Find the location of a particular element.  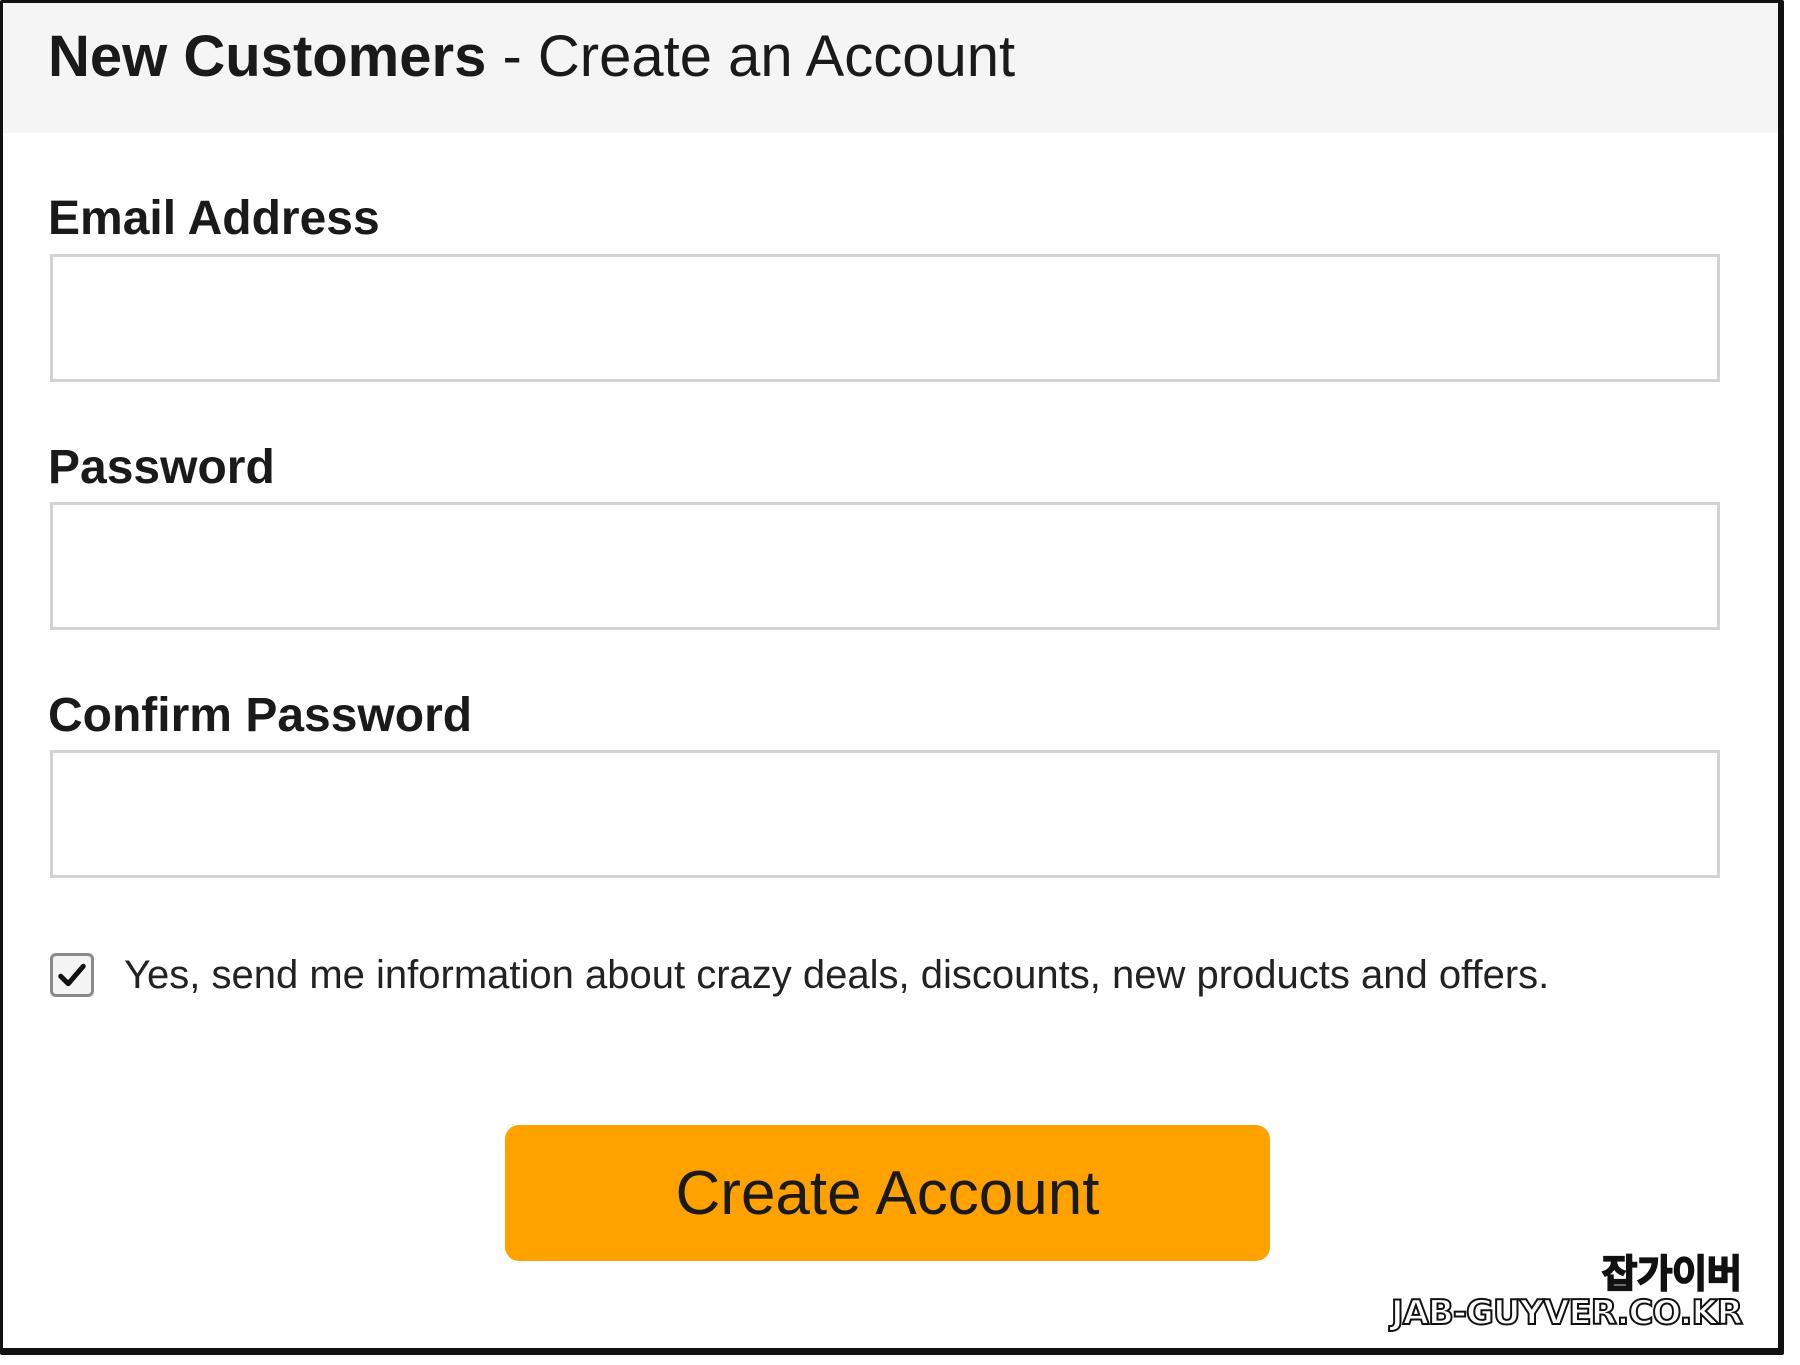

page-title-strong: New Customers is located at coordinates (267, 56).